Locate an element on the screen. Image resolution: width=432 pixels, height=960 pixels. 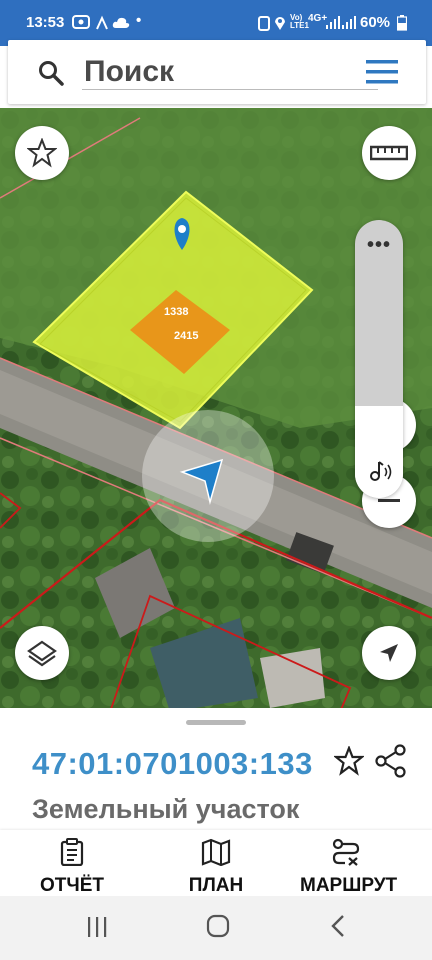
battery-icon is located at coordinates (402, 25).